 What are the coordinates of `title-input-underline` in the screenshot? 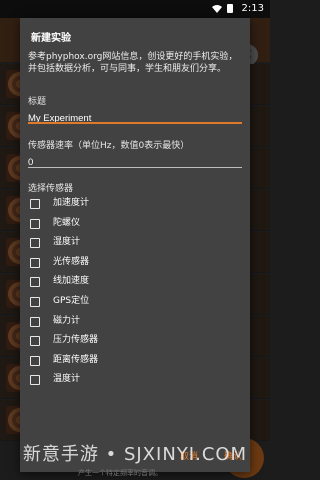 It's located at (135, 123).